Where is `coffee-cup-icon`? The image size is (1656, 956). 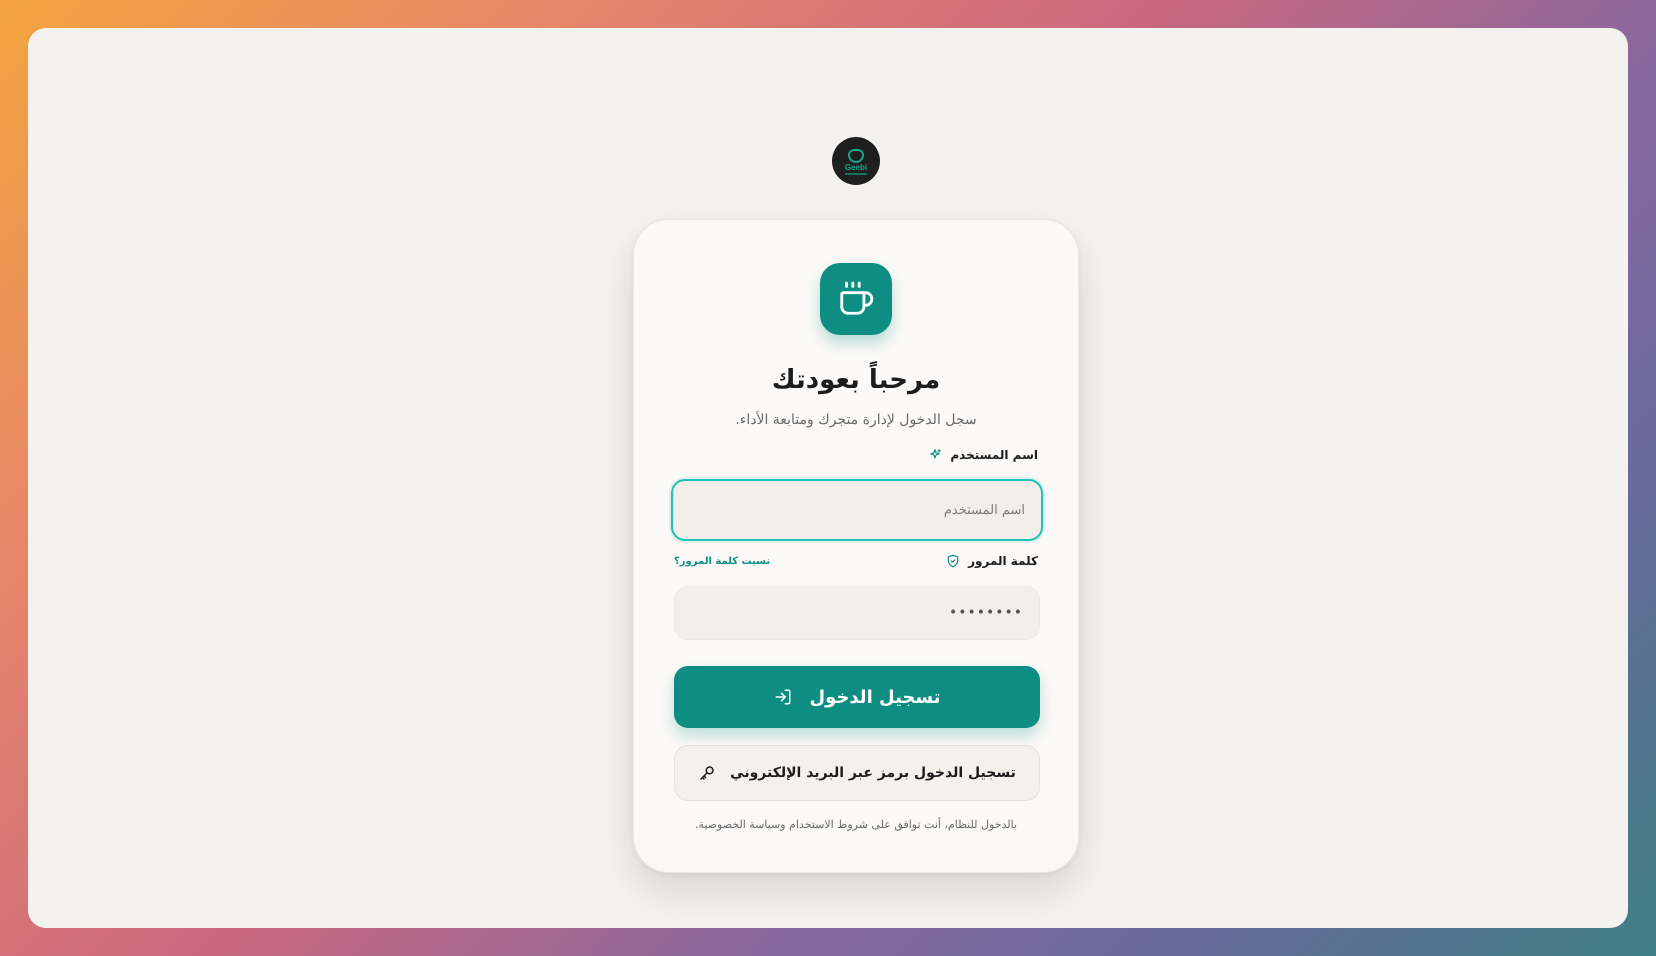
coffee-cup-icon is located at coordinates (856, 299).